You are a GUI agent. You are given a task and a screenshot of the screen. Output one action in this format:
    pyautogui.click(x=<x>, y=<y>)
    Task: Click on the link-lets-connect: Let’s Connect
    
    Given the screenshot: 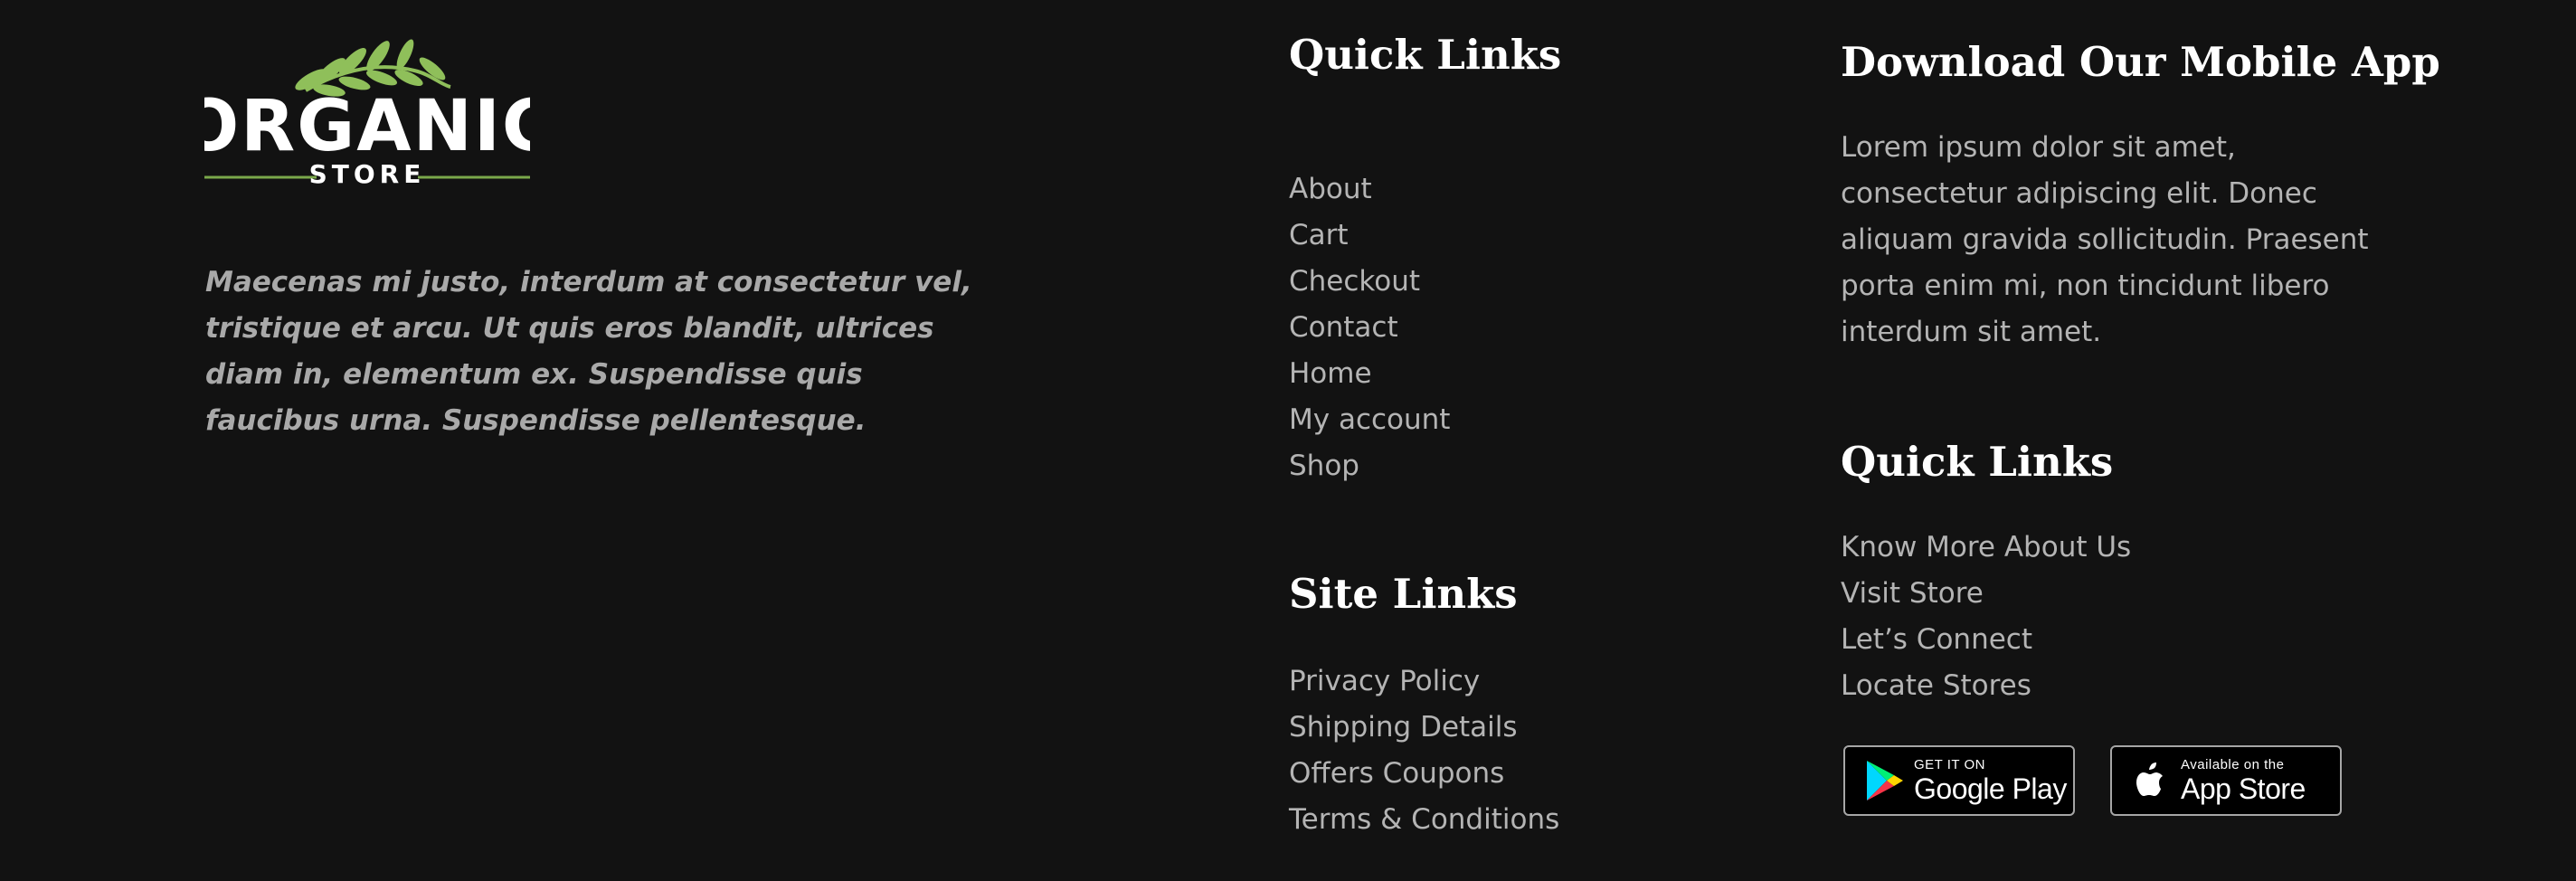 What is the action you would take?
    pyautogui.click(x=1986, y=640)
    